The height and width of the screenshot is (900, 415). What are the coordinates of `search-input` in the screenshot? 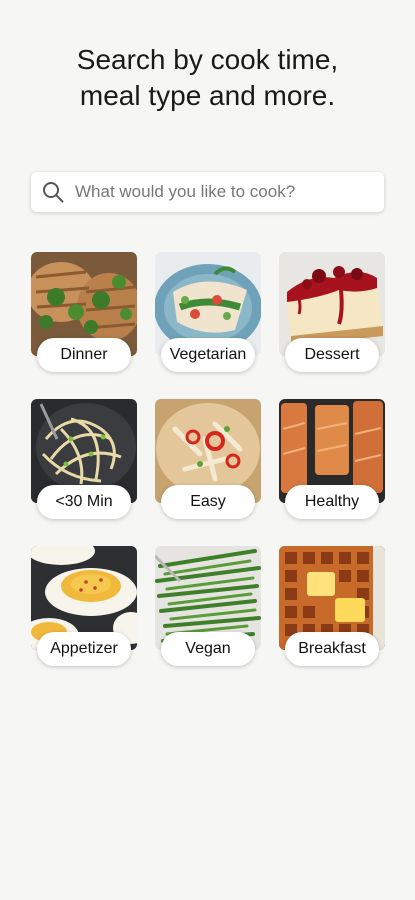 It's located at (220, 192).